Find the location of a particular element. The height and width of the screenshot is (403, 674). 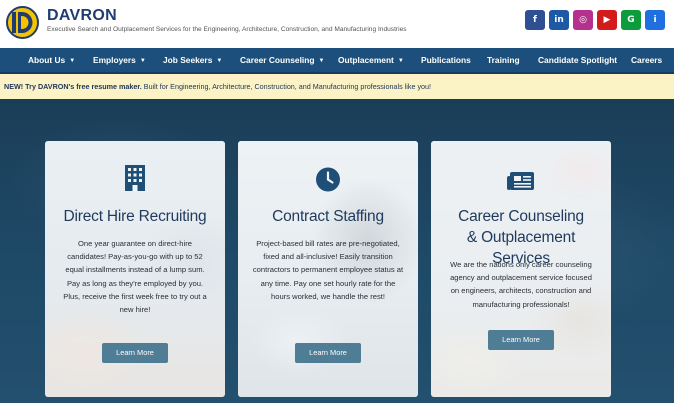

youtube-icon: ▶ is located at coordinates (607, 20).